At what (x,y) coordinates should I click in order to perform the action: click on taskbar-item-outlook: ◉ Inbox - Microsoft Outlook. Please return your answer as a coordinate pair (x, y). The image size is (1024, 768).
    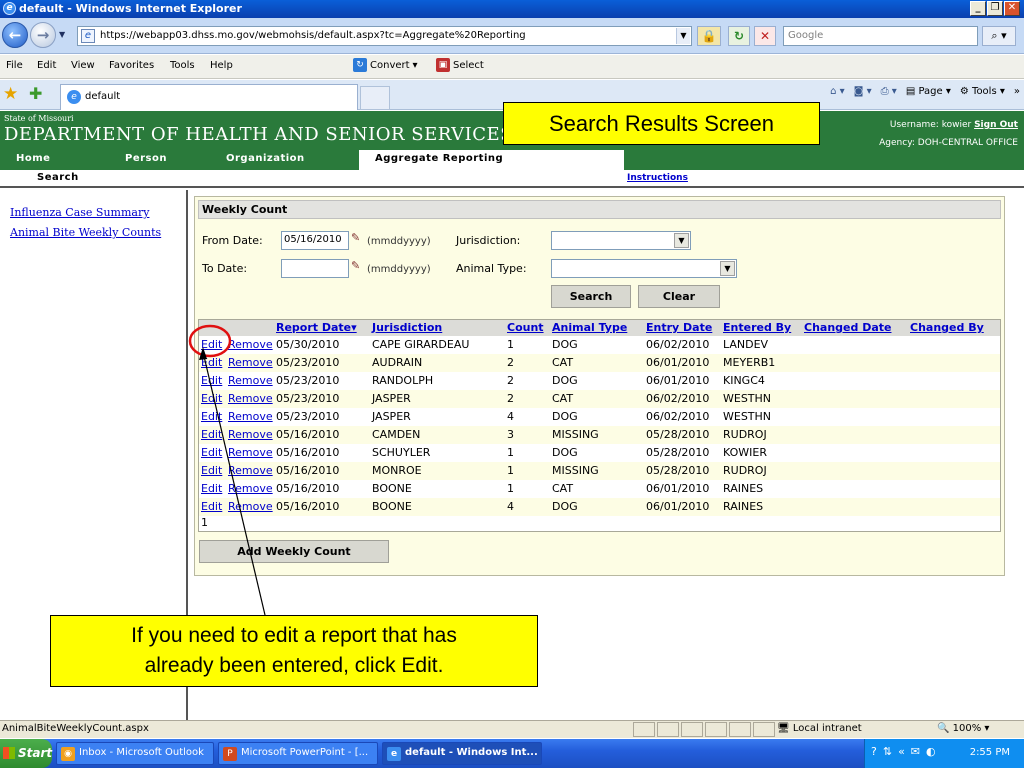
    Looking at the image, I should click on (135, 753).